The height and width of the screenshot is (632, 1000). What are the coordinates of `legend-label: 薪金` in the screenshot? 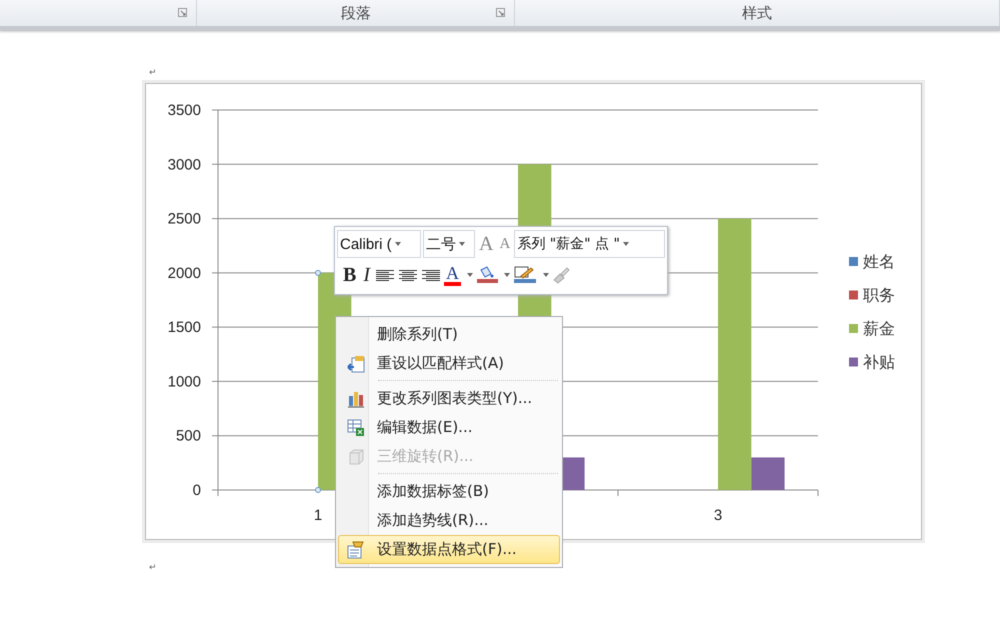 It's located at (879, 328).